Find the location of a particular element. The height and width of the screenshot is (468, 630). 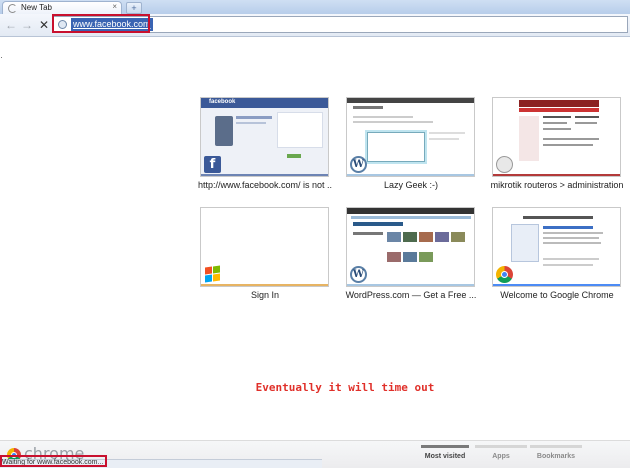

tab-apps: Apps is located at coordinates (501, 452).